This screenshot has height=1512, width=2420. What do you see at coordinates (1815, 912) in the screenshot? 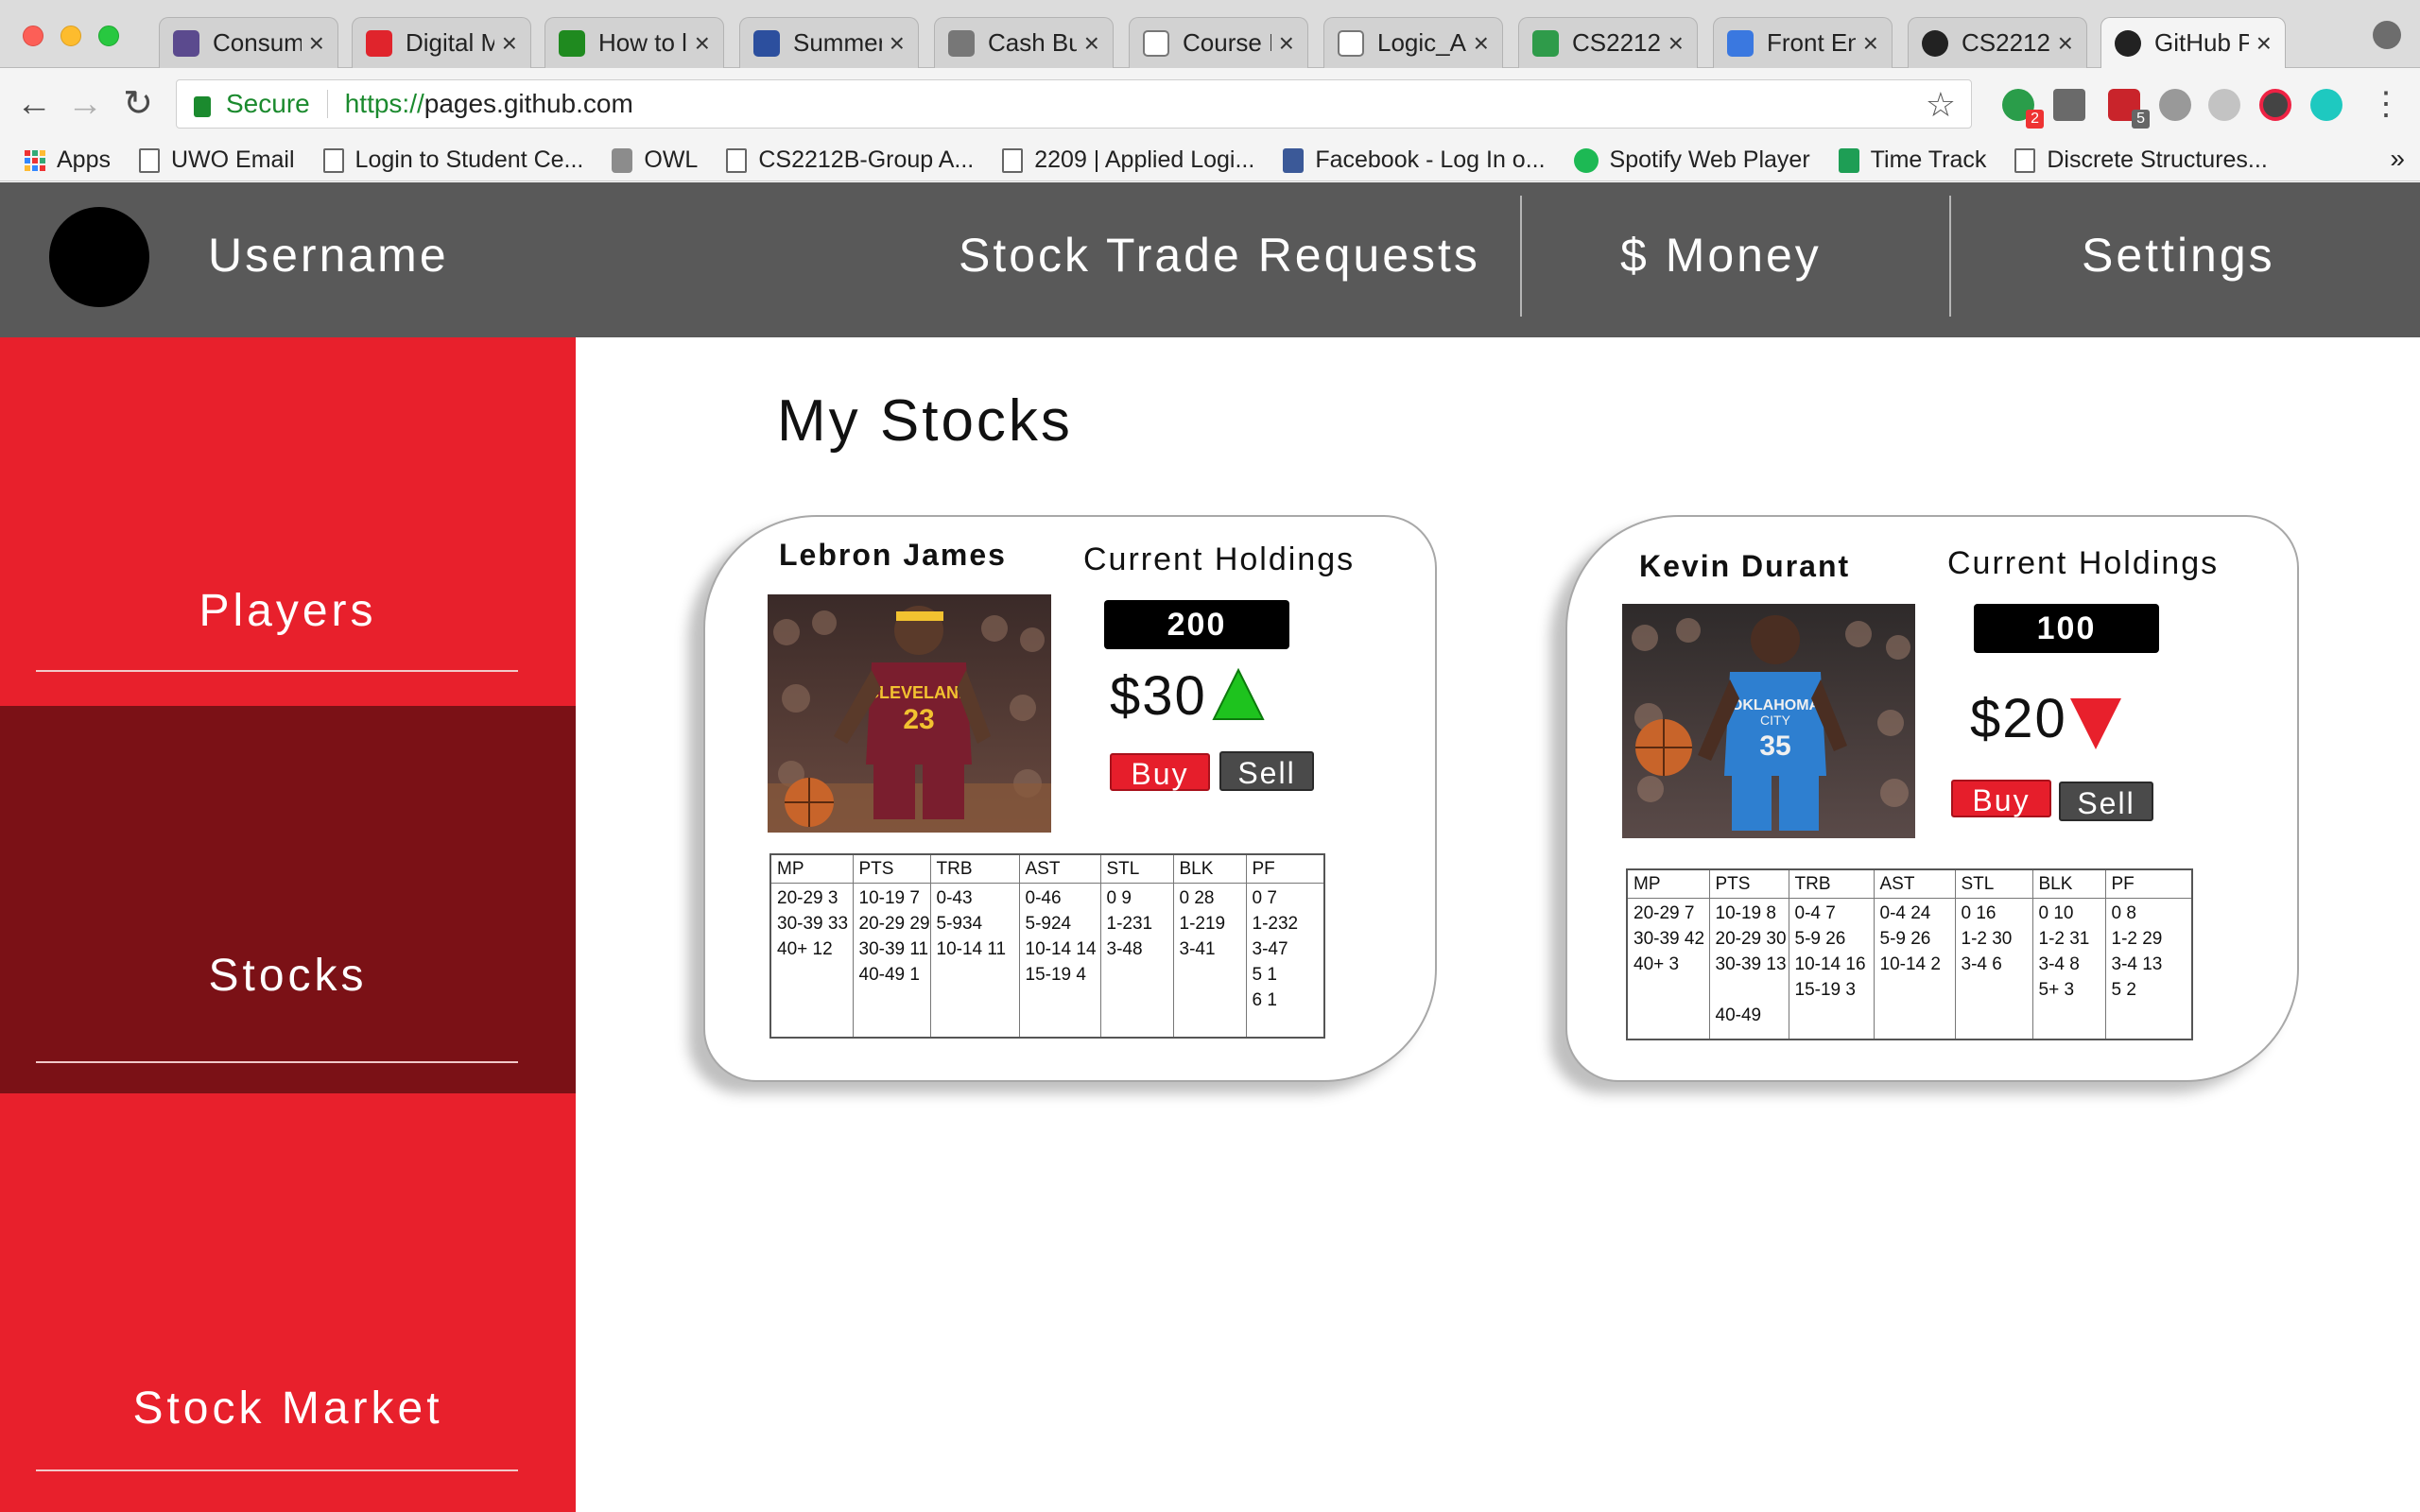
I see `stats-value: 0-4 7` at bounding box center [1815, 912].